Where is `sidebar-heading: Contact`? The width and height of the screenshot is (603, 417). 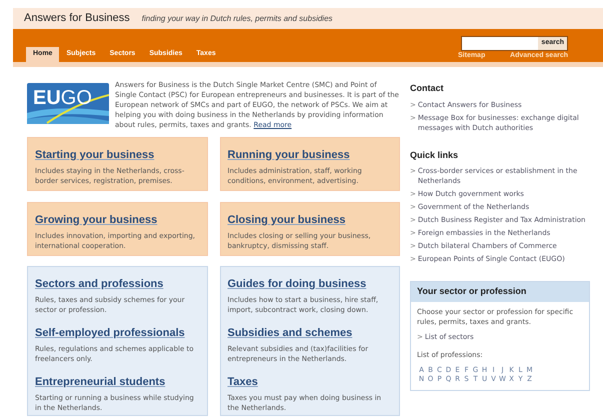 sidebar-heading: Contact is located at coordinates (427, 88).